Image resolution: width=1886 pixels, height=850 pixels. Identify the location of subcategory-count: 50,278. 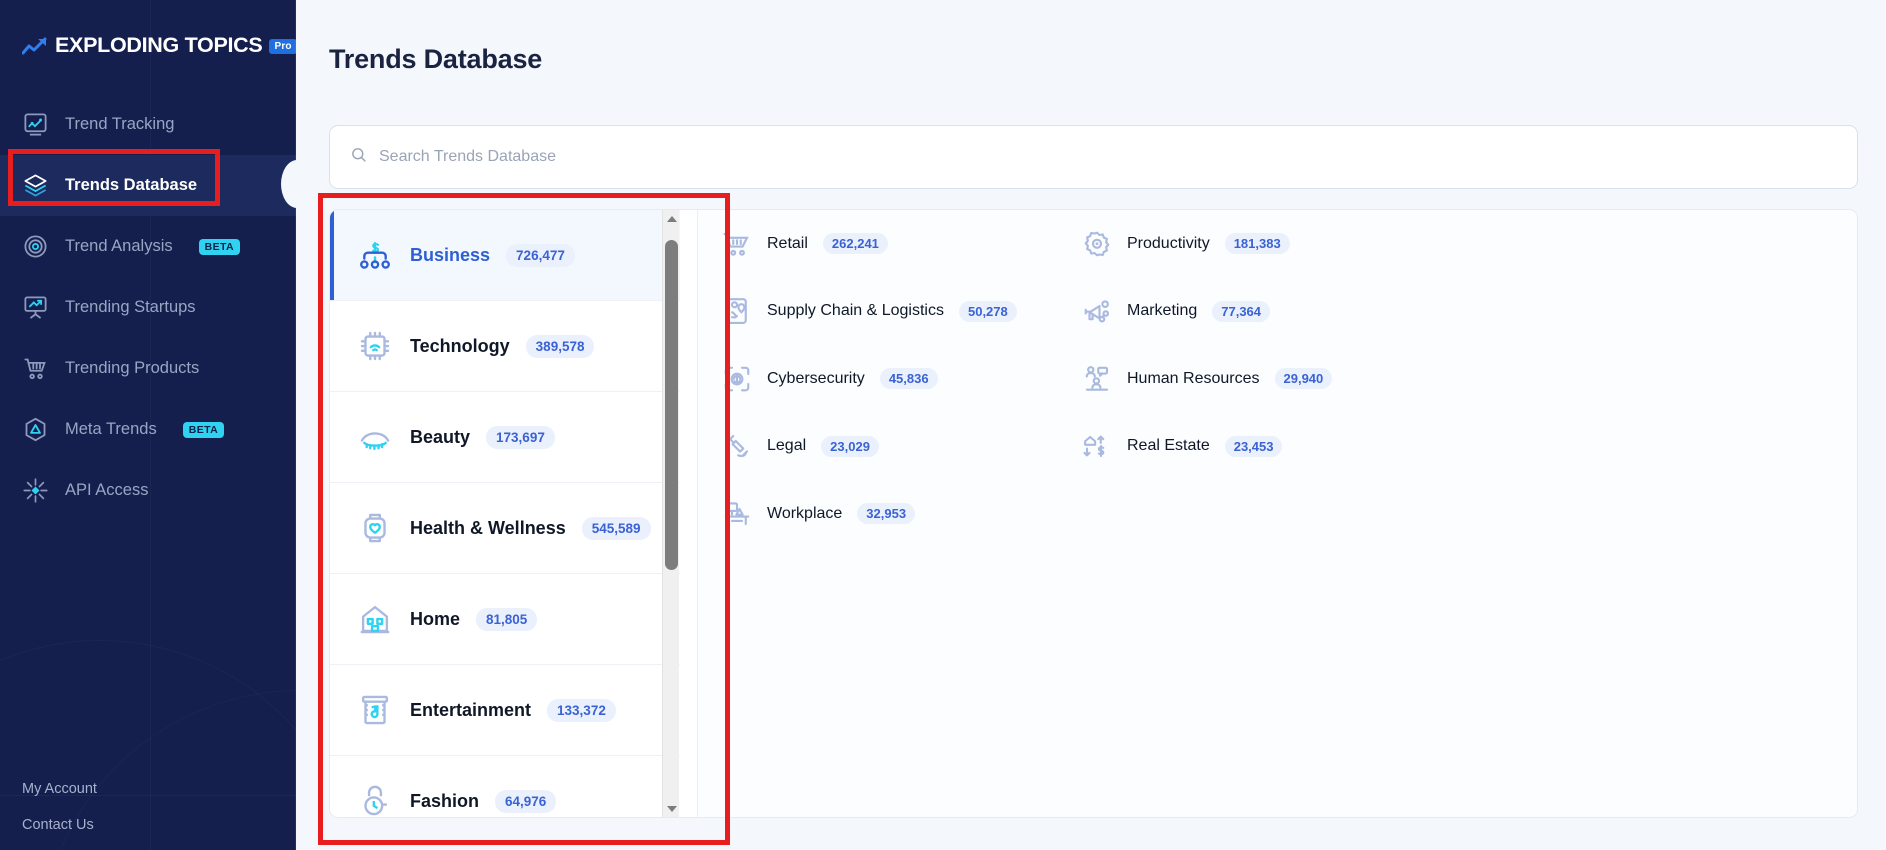
(987, 311).